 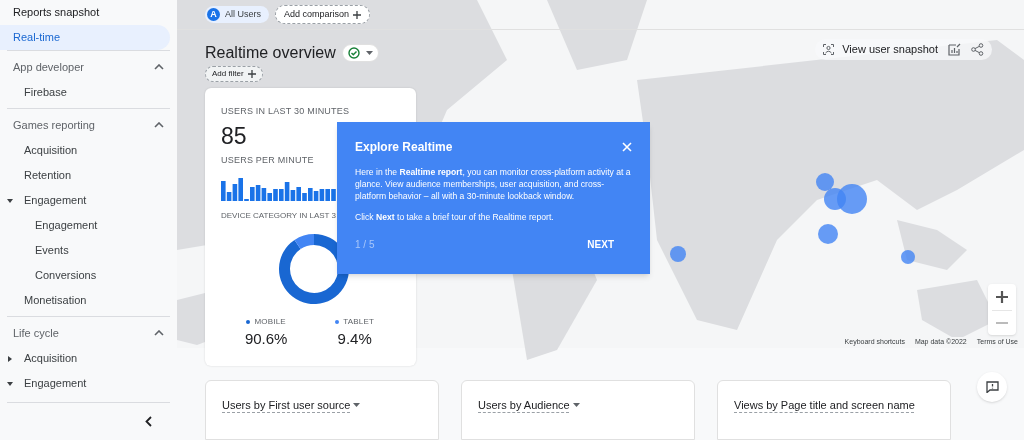 What do you see at coordinates (213, 14) in the screenshot?
I see `avatar-letter: A` at bounding box center [213, 14].